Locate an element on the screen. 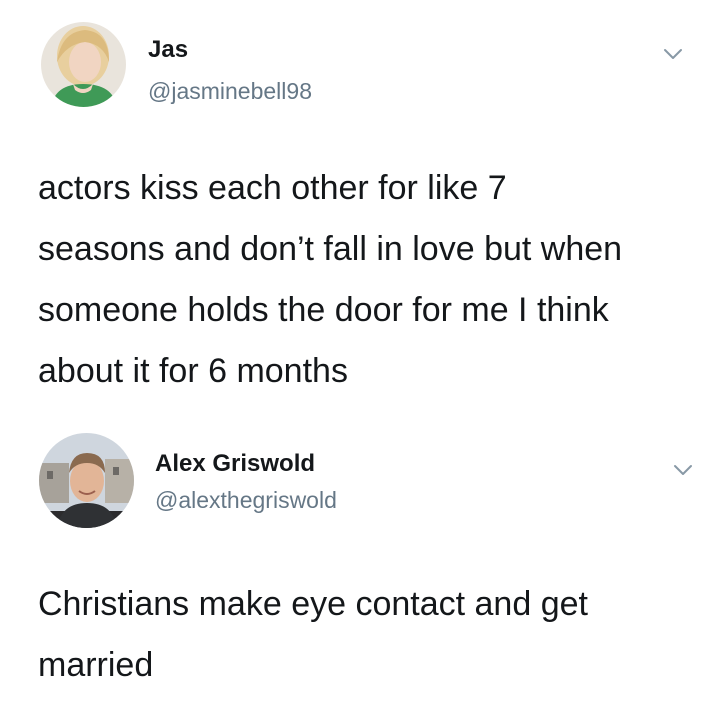 The image size is (720, 722). display-name: Jas is located at coordinates (168, 50).